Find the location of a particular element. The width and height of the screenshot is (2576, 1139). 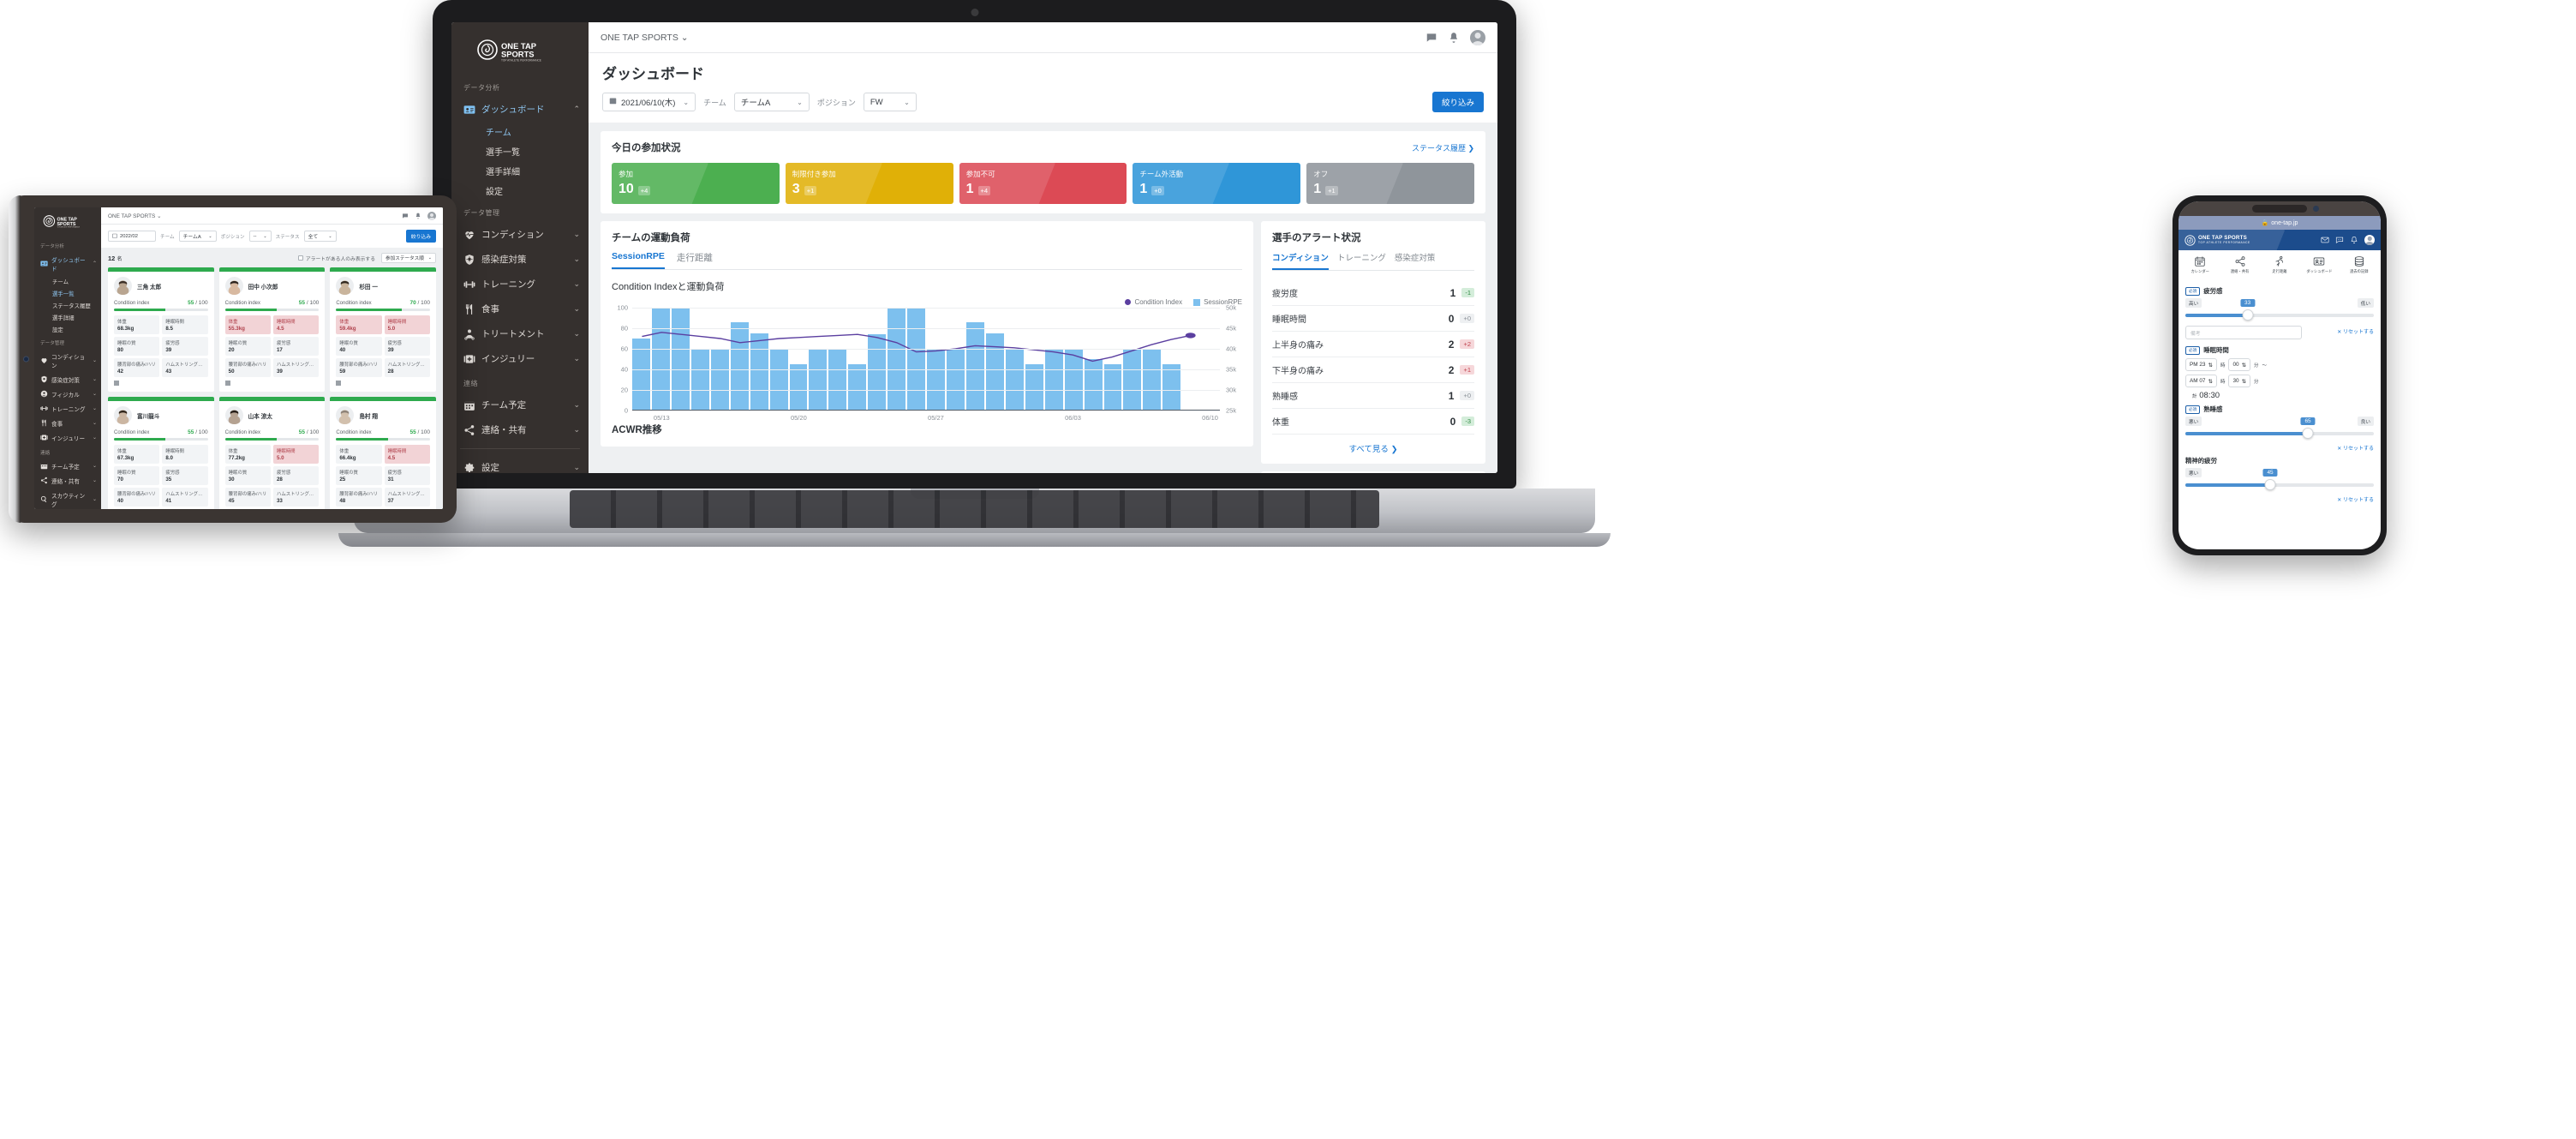

tablet-sidebar-item-infection: 感染症対策 ⌄ is located at coordinates (67, 379).